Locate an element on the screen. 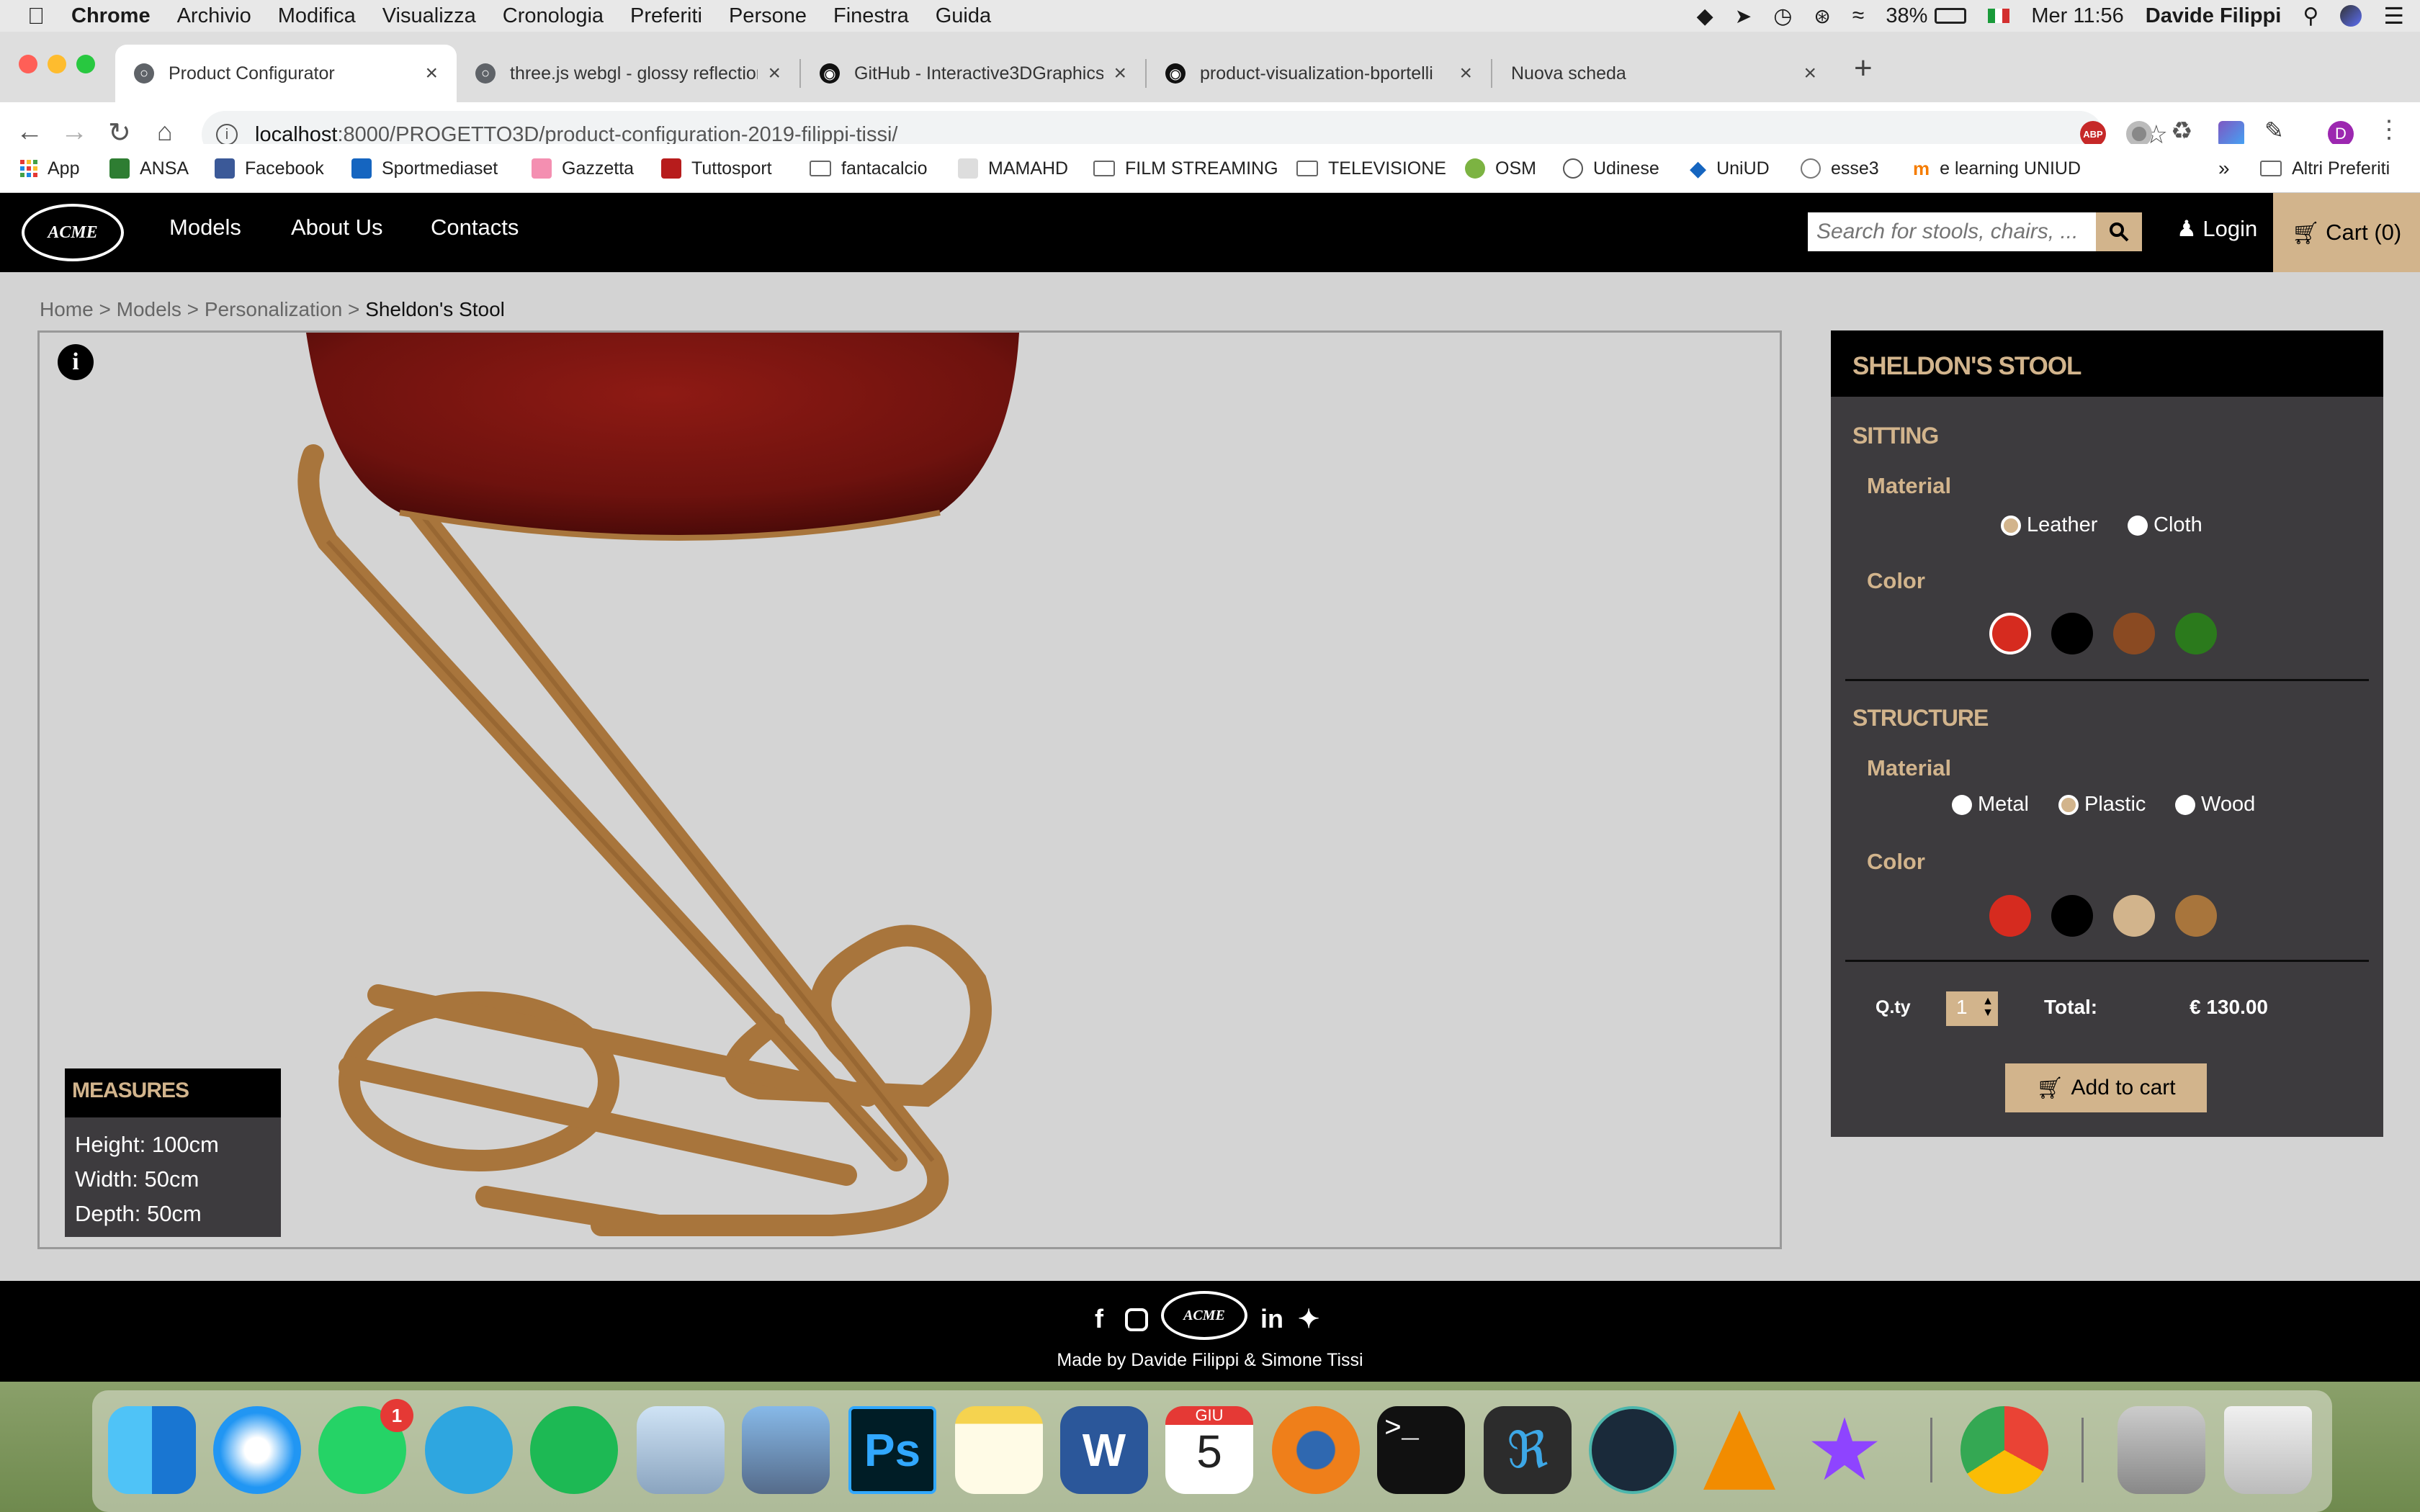 The image size is (2420, 1512). bookmark-udinese: Udinese is located at coordinates (1611, 168).